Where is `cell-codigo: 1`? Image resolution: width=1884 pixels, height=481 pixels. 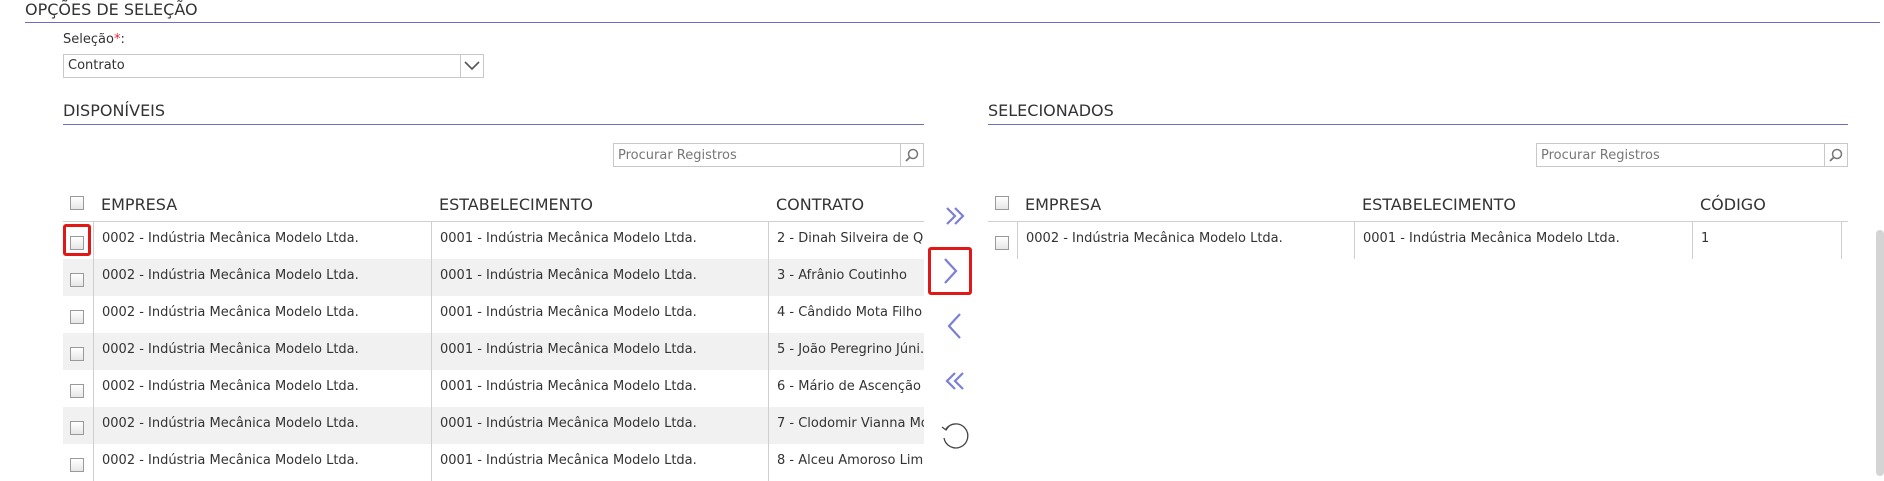 cell-codigo: 1 is located at coordinates (1767, 240).